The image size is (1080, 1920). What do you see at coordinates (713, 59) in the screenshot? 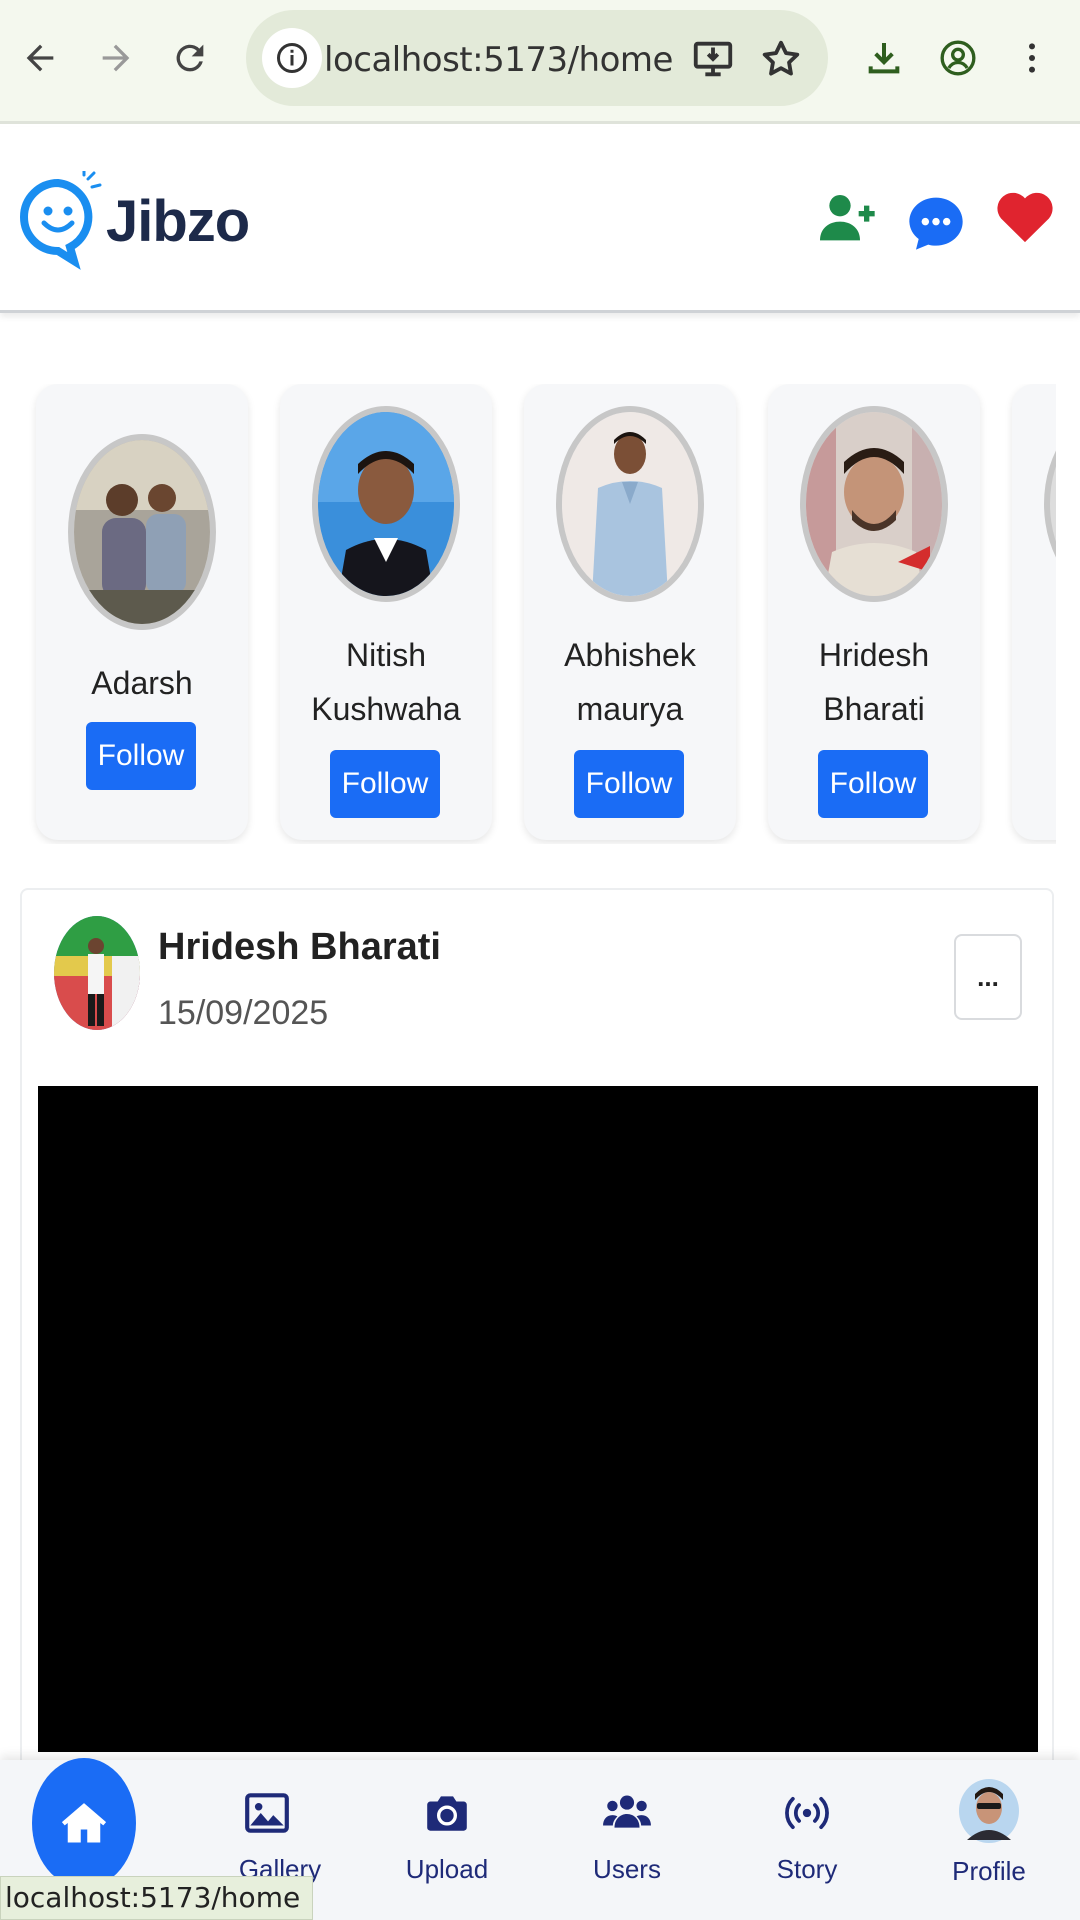
I see `install-app-icon` at bounding box center [713, 59].